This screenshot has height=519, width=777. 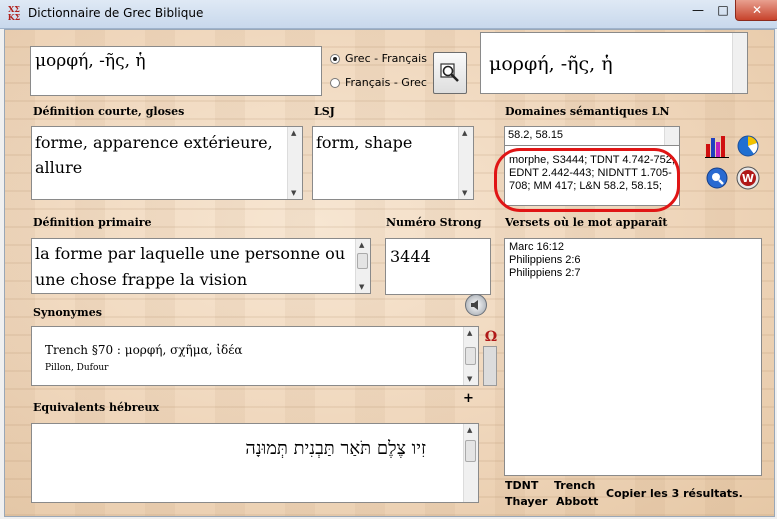 I want to click on highlight-ring, so click(x=587, y=180).